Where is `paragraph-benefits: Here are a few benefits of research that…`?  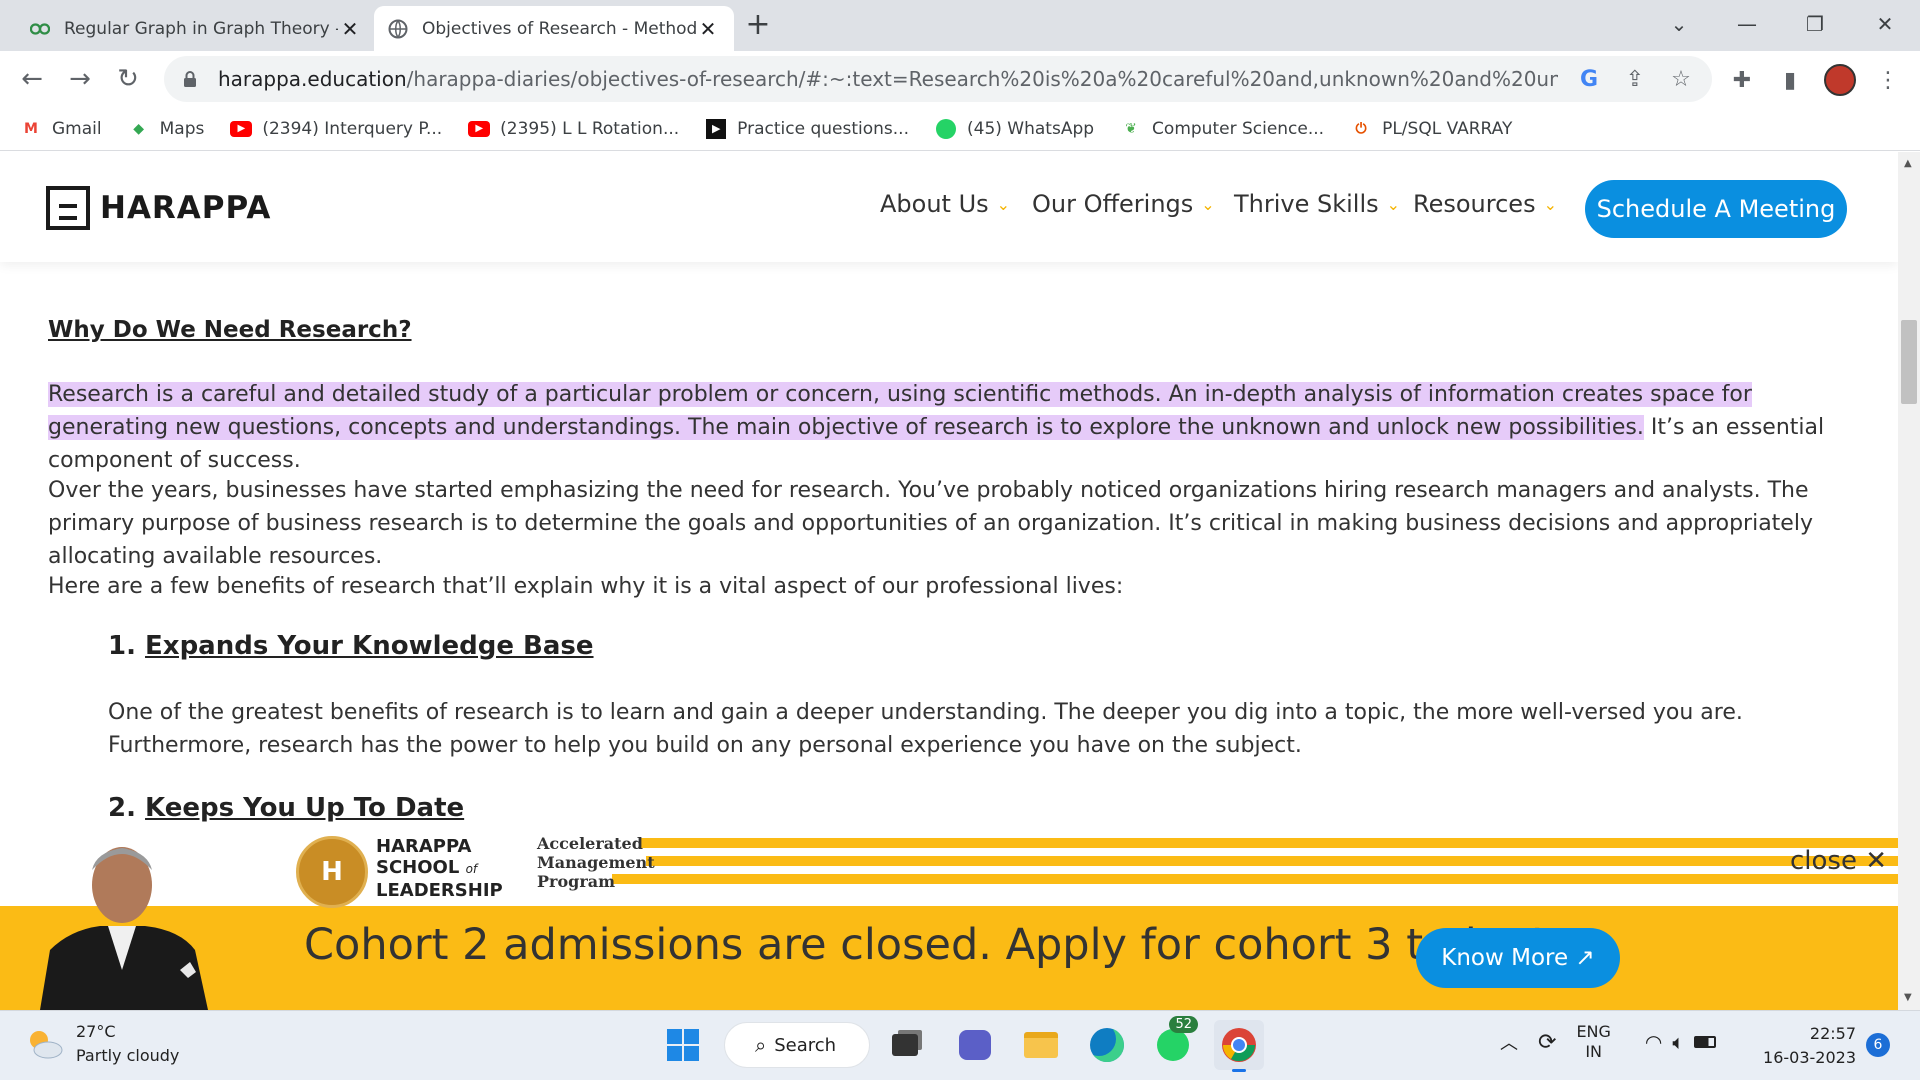
paragraph-benefits: Here are a few benefits of research that… is located at coordinates (586, 586).